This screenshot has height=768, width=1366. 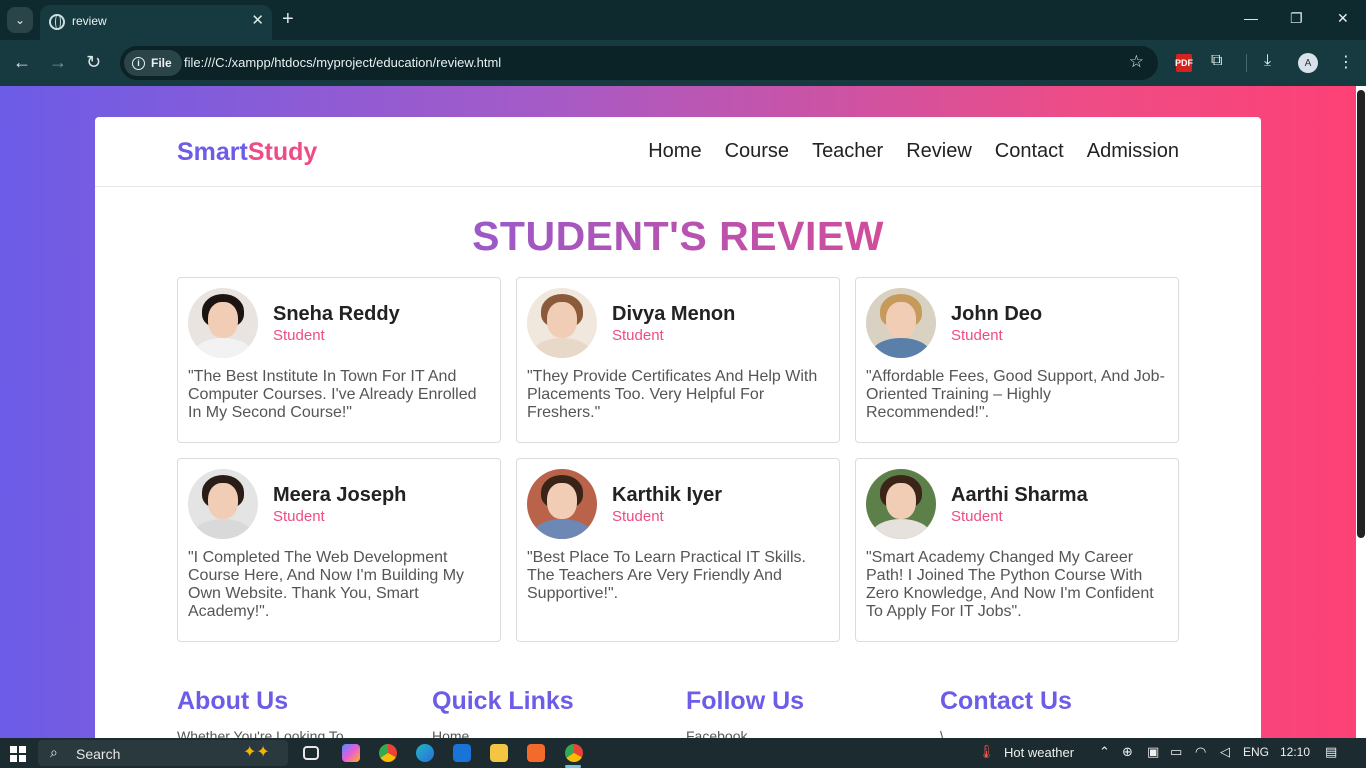 What do you see at coordinates (156, 22) in the screenshot?
I see `browser-tab: review ✕` at bounding box center [156, 22].